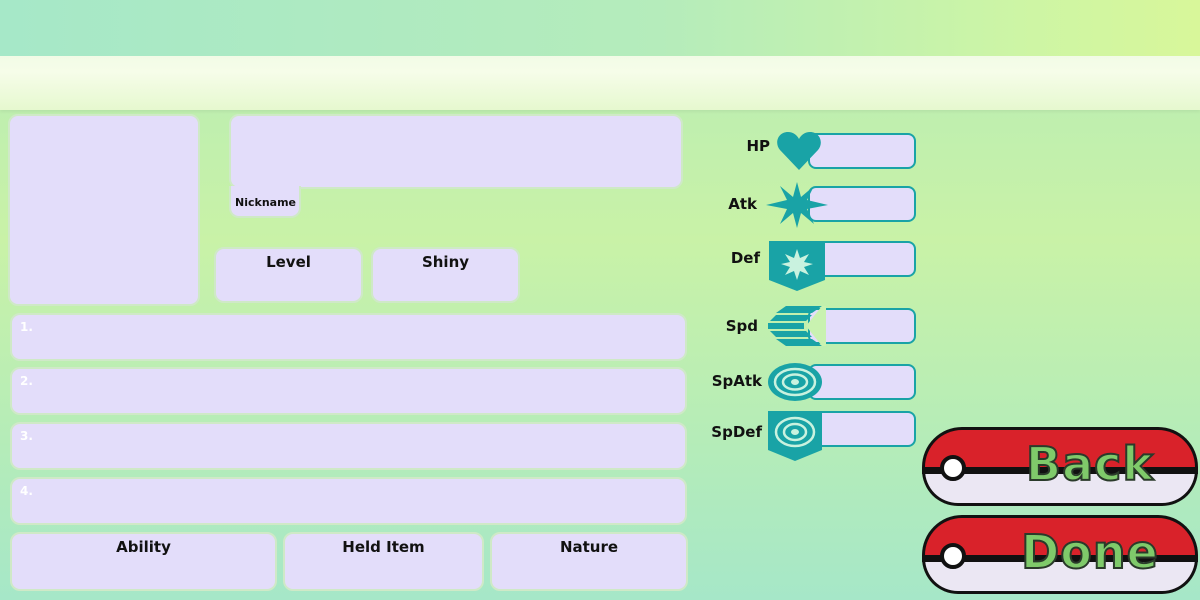  What do you see at coordinates (795, 436) in the screenshot?
I see `shield-target-icon` at bounding box center [795, 436].